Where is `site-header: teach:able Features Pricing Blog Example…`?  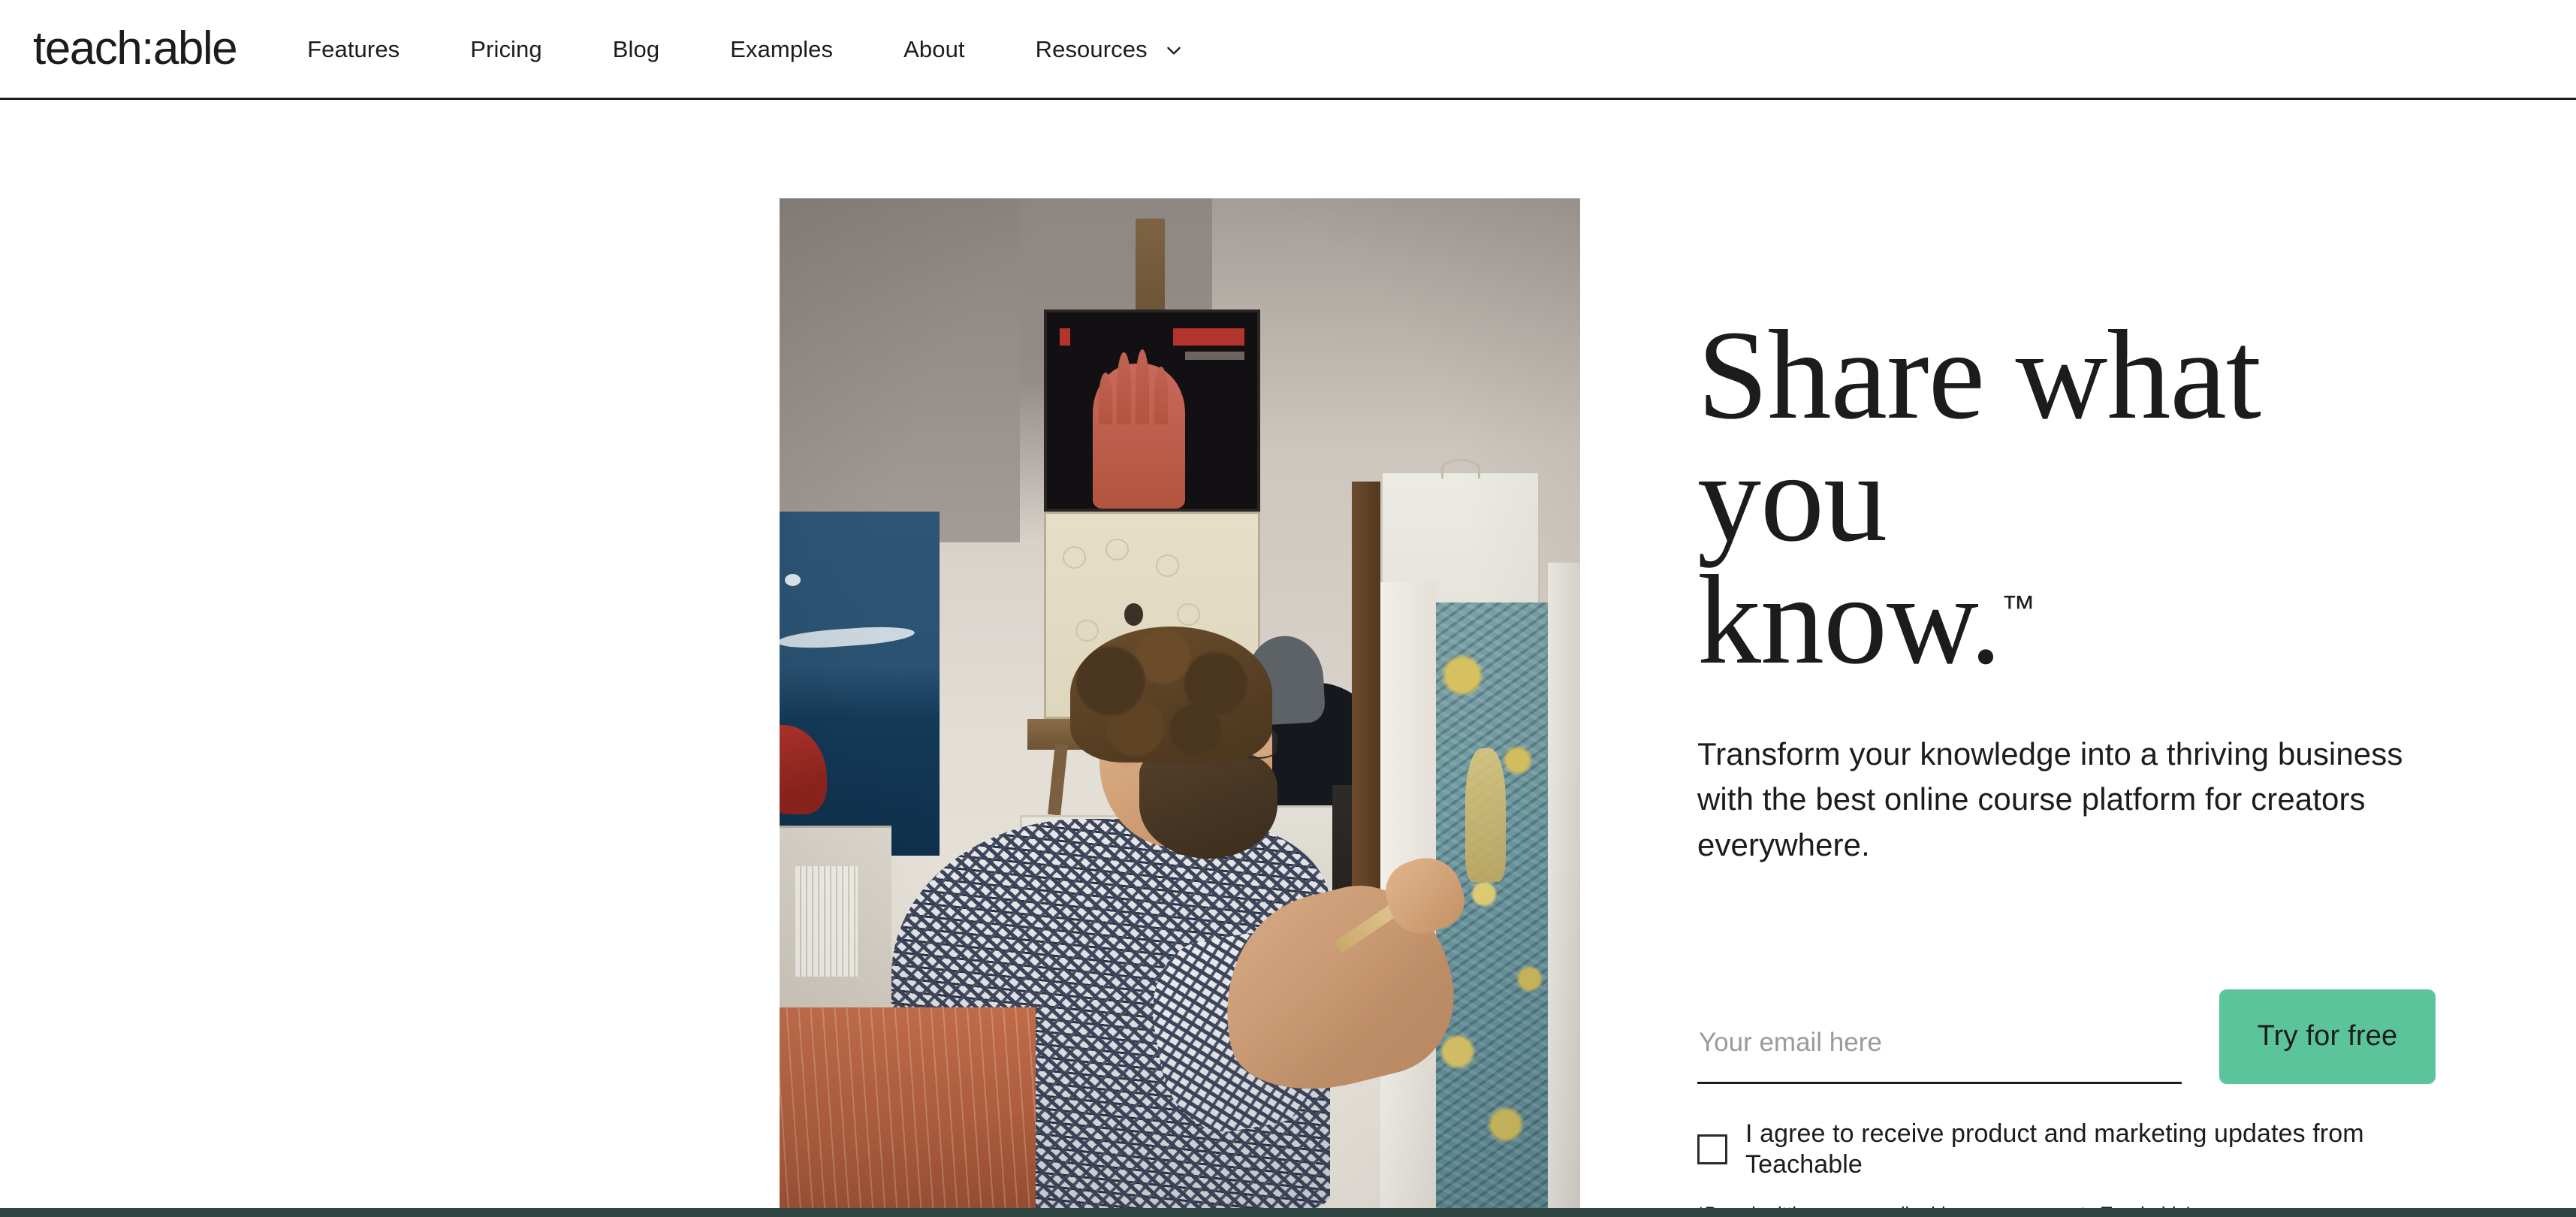
site-header: teach:able Features Pricing Blog Example… is located at coordinates (1288, 50).